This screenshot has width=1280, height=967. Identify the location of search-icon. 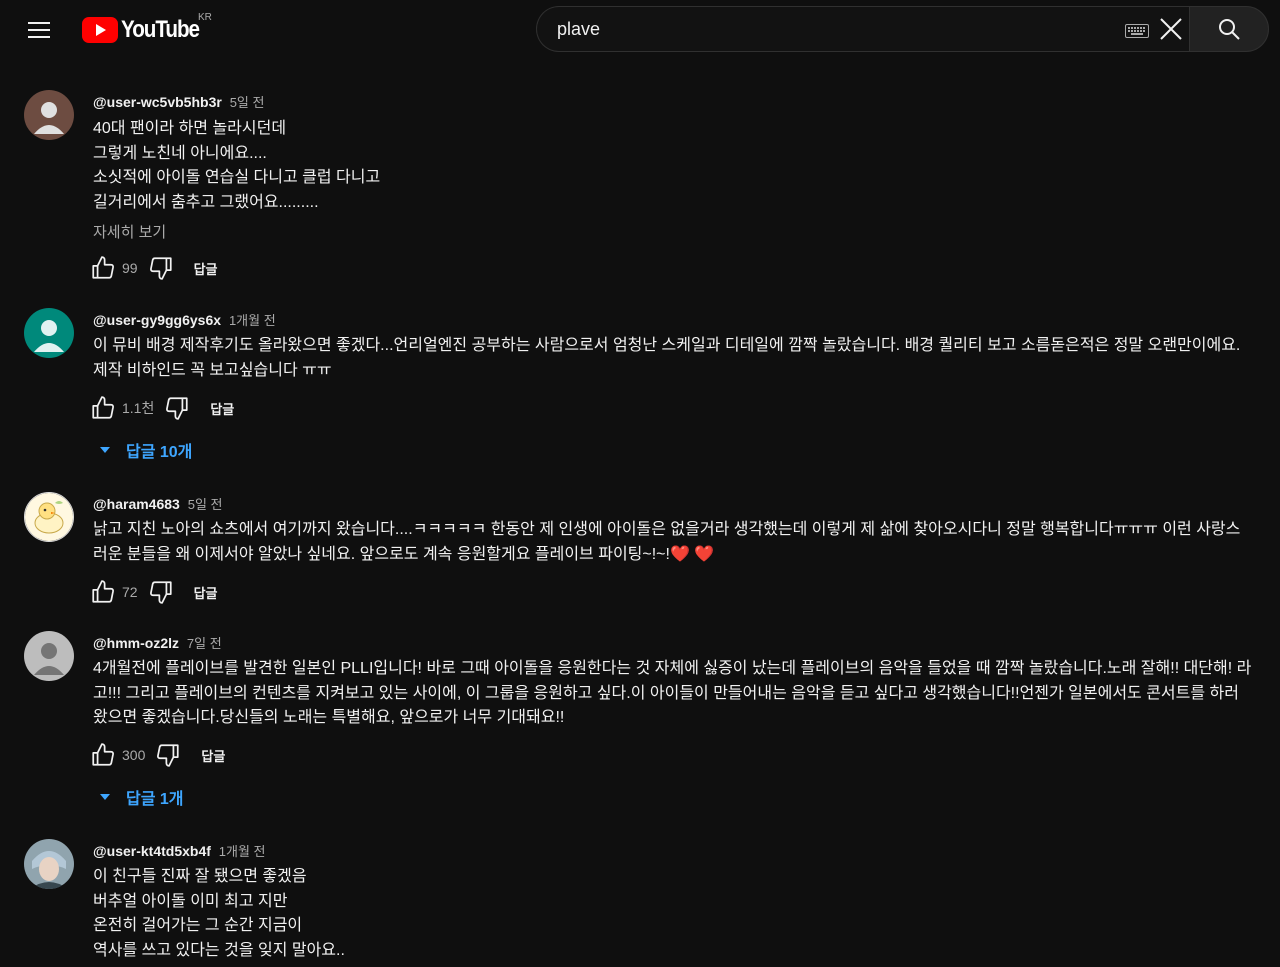
(1229, 29).